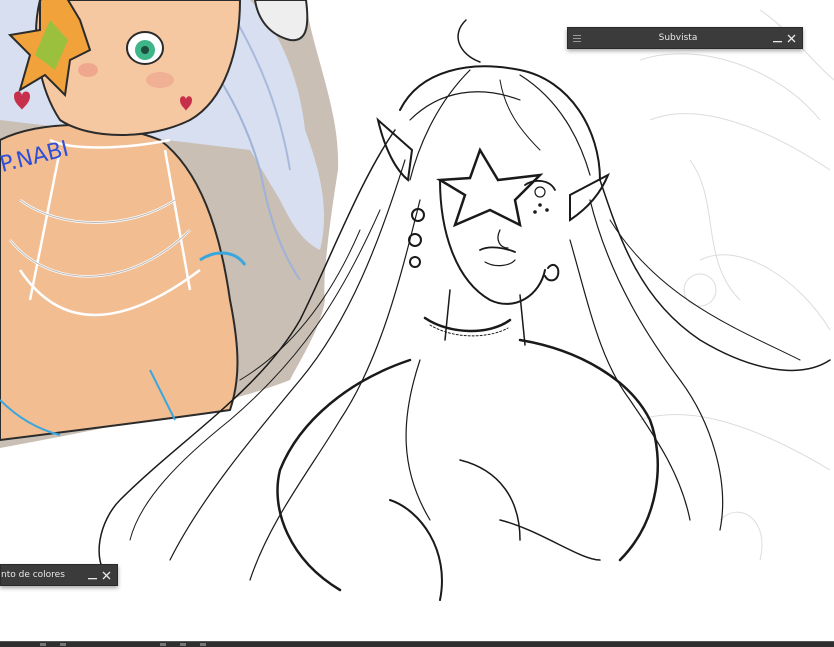 This screenshot has height=647, width=834. What do you see at coordinates (33, 575) in the screenshot?
I see `color-set-panel-title: nto de colores` at bounding box center [33, 575].